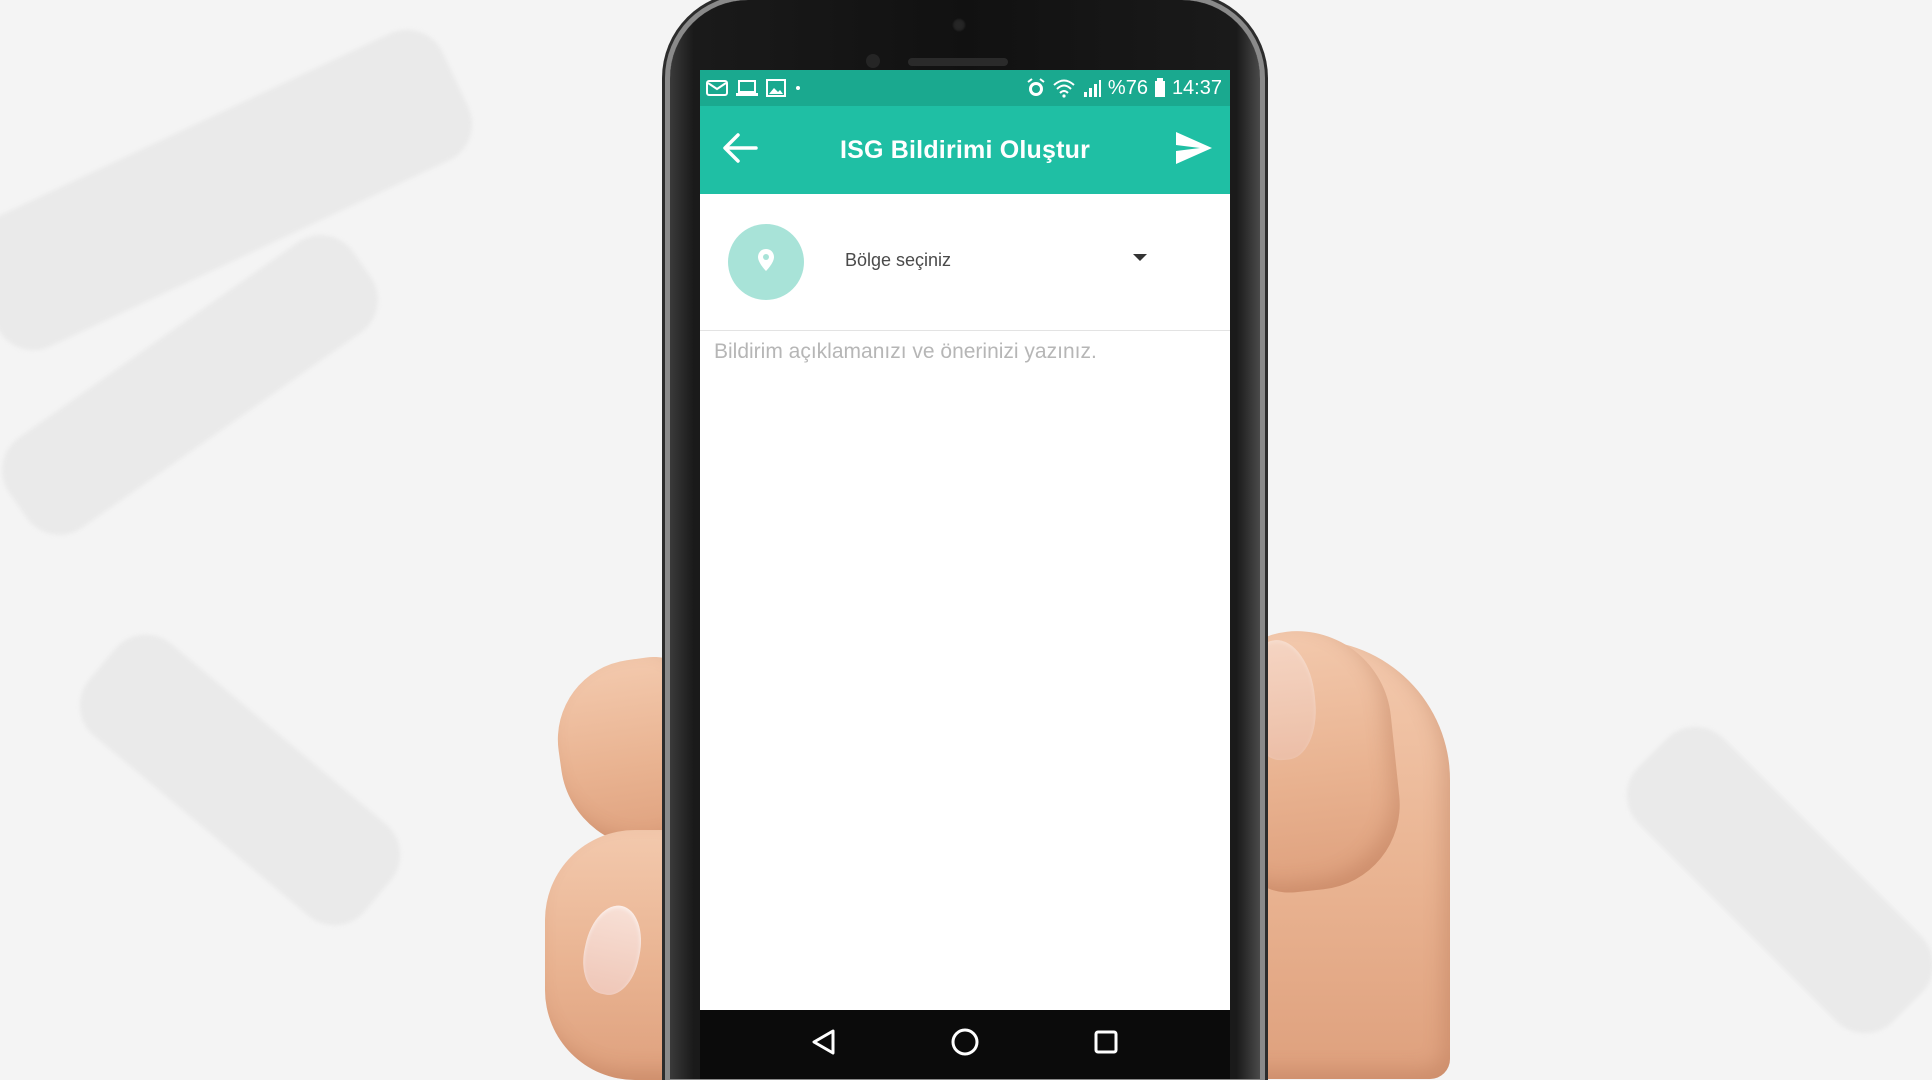 This screenshot has height=1080, width=1932. I want to click on back-triangle-icon, so click(824, 1044).